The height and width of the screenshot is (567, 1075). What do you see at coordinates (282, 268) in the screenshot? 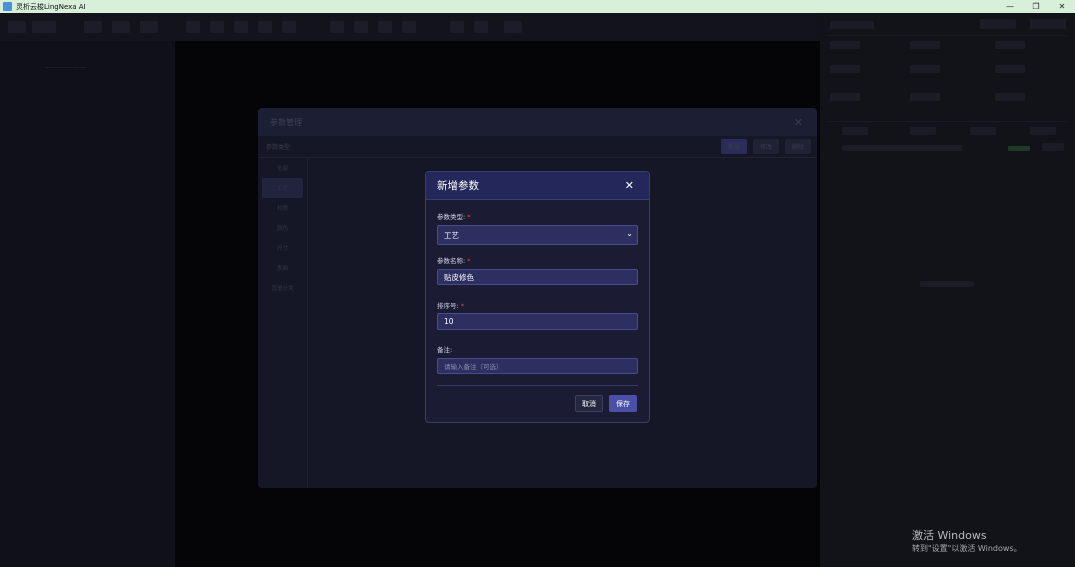
I see `category-item: 表面` at bounding box center [282, 268].